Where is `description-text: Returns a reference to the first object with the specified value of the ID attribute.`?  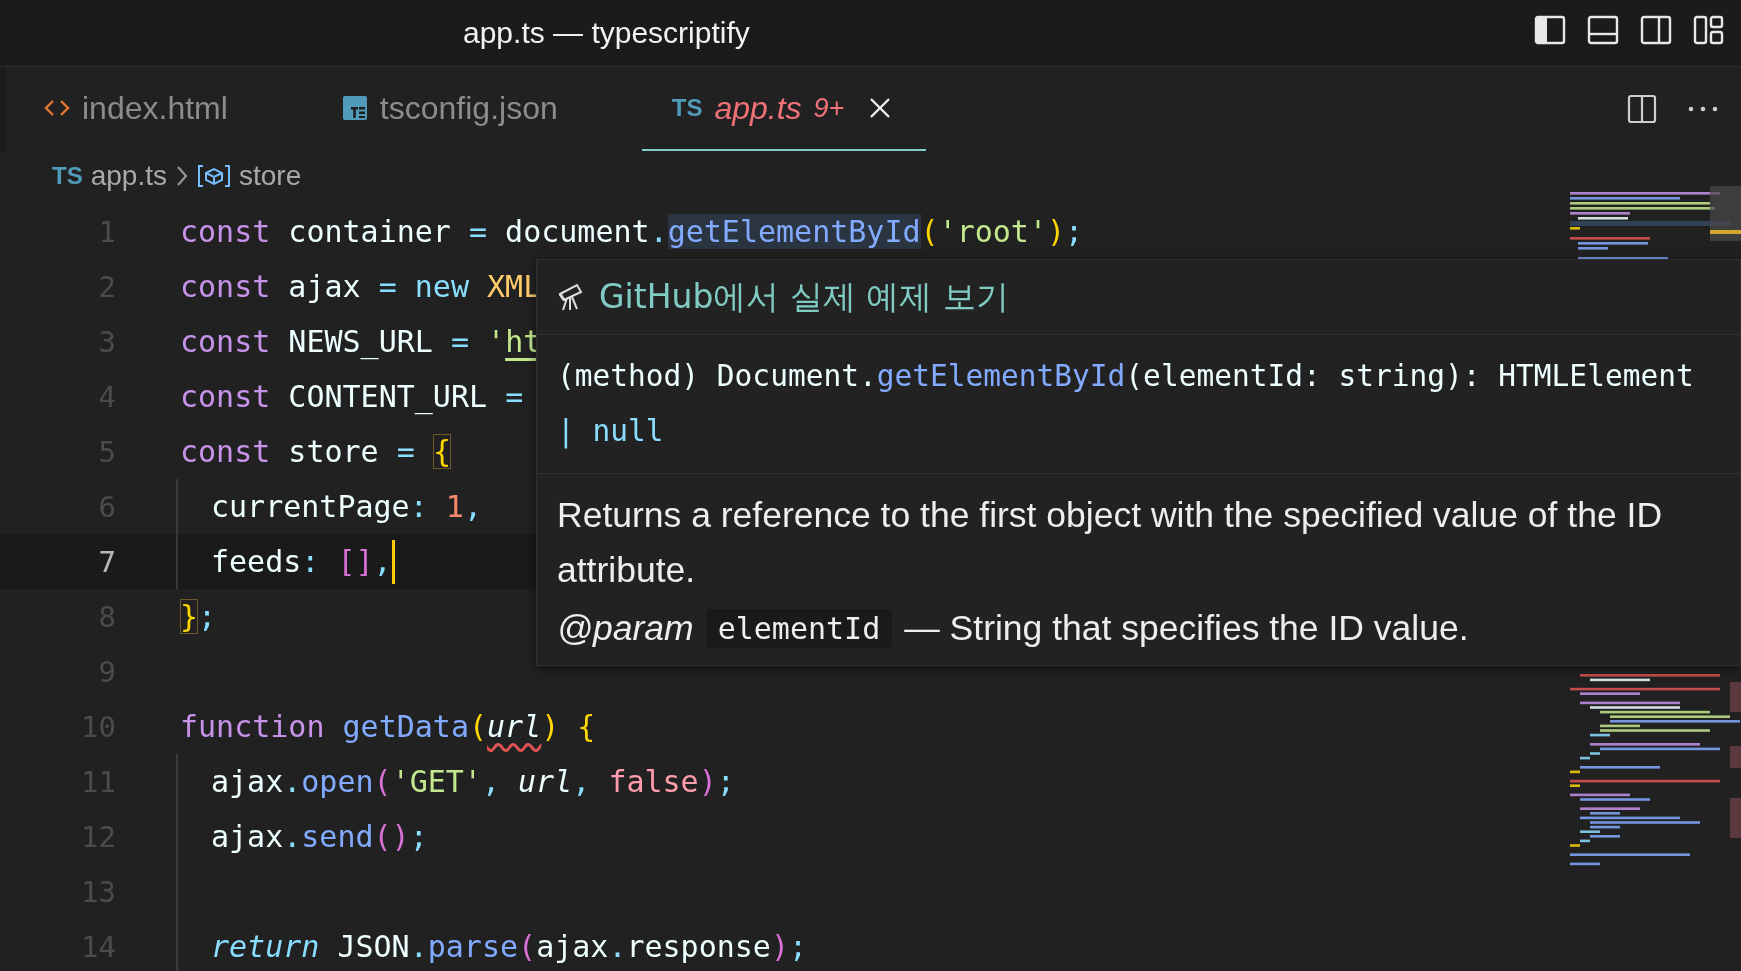
description-text: Returns a reference to the first object with the specified value of the ID attribute. is located at coordinates (1110, 543).